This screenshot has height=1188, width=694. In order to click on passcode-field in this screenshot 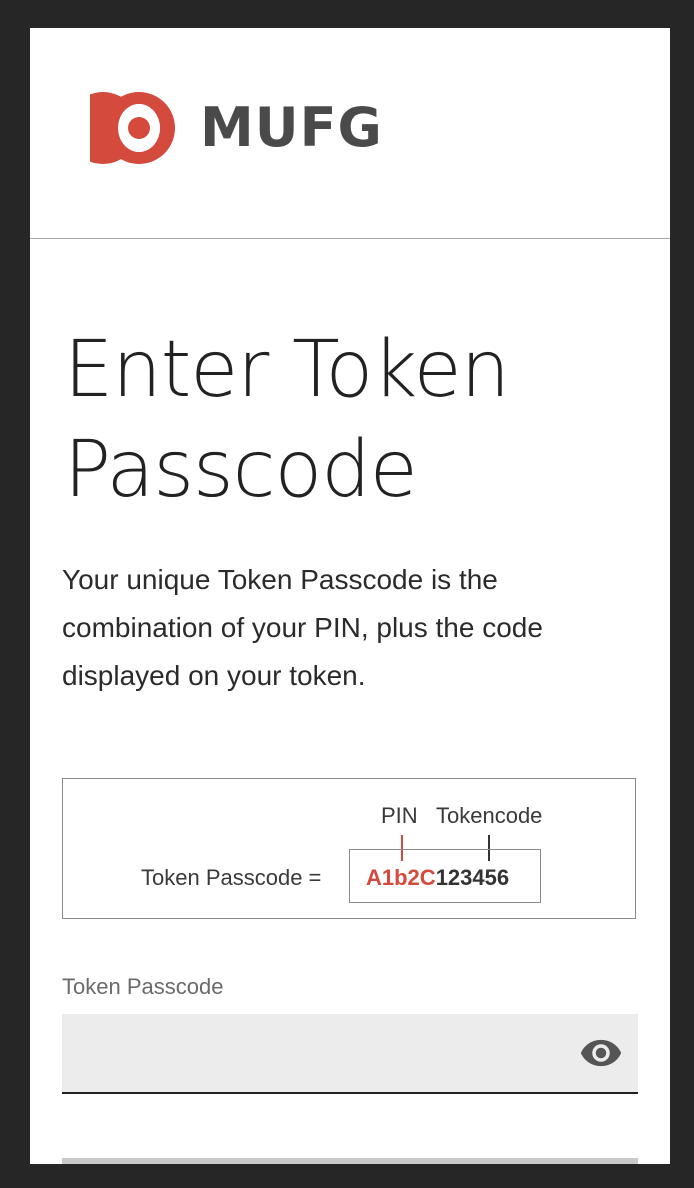, I will do `click(350, 1054)`.